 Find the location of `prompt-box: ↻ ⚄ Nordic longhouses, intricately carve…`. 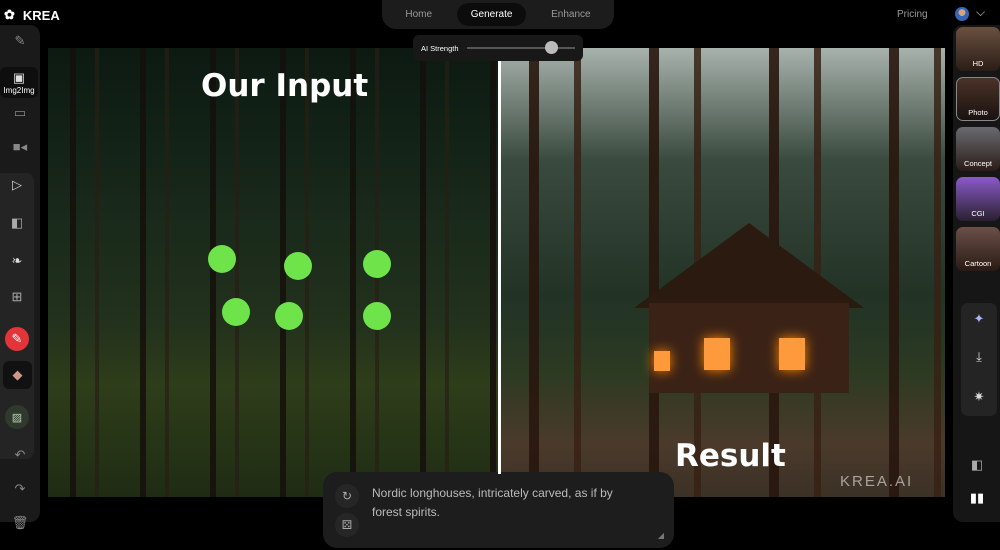

prompt-box: ↻ ⚄ Nordic longhouses, intricately carve… is located at coordinates (498, 510).